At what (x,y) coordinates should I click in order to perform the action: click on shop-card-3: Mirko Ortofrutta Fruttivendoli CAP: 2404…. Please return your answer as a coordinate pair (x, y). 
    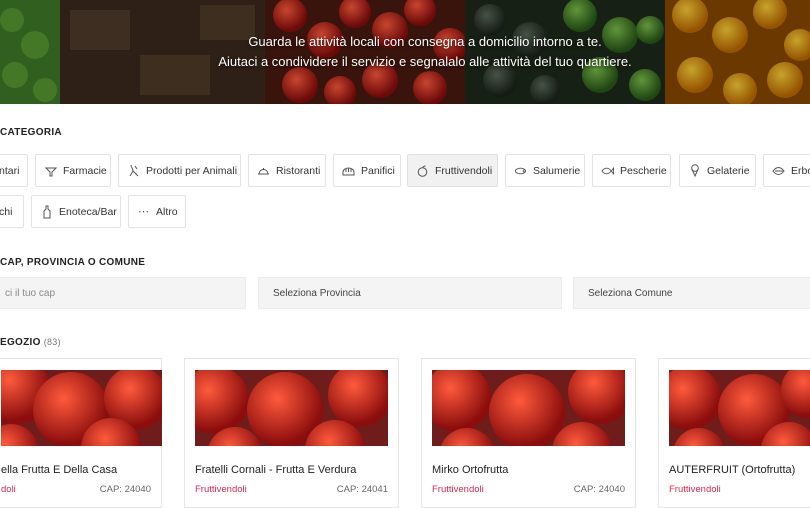
    Looking at the image, I should click on (528, 433).